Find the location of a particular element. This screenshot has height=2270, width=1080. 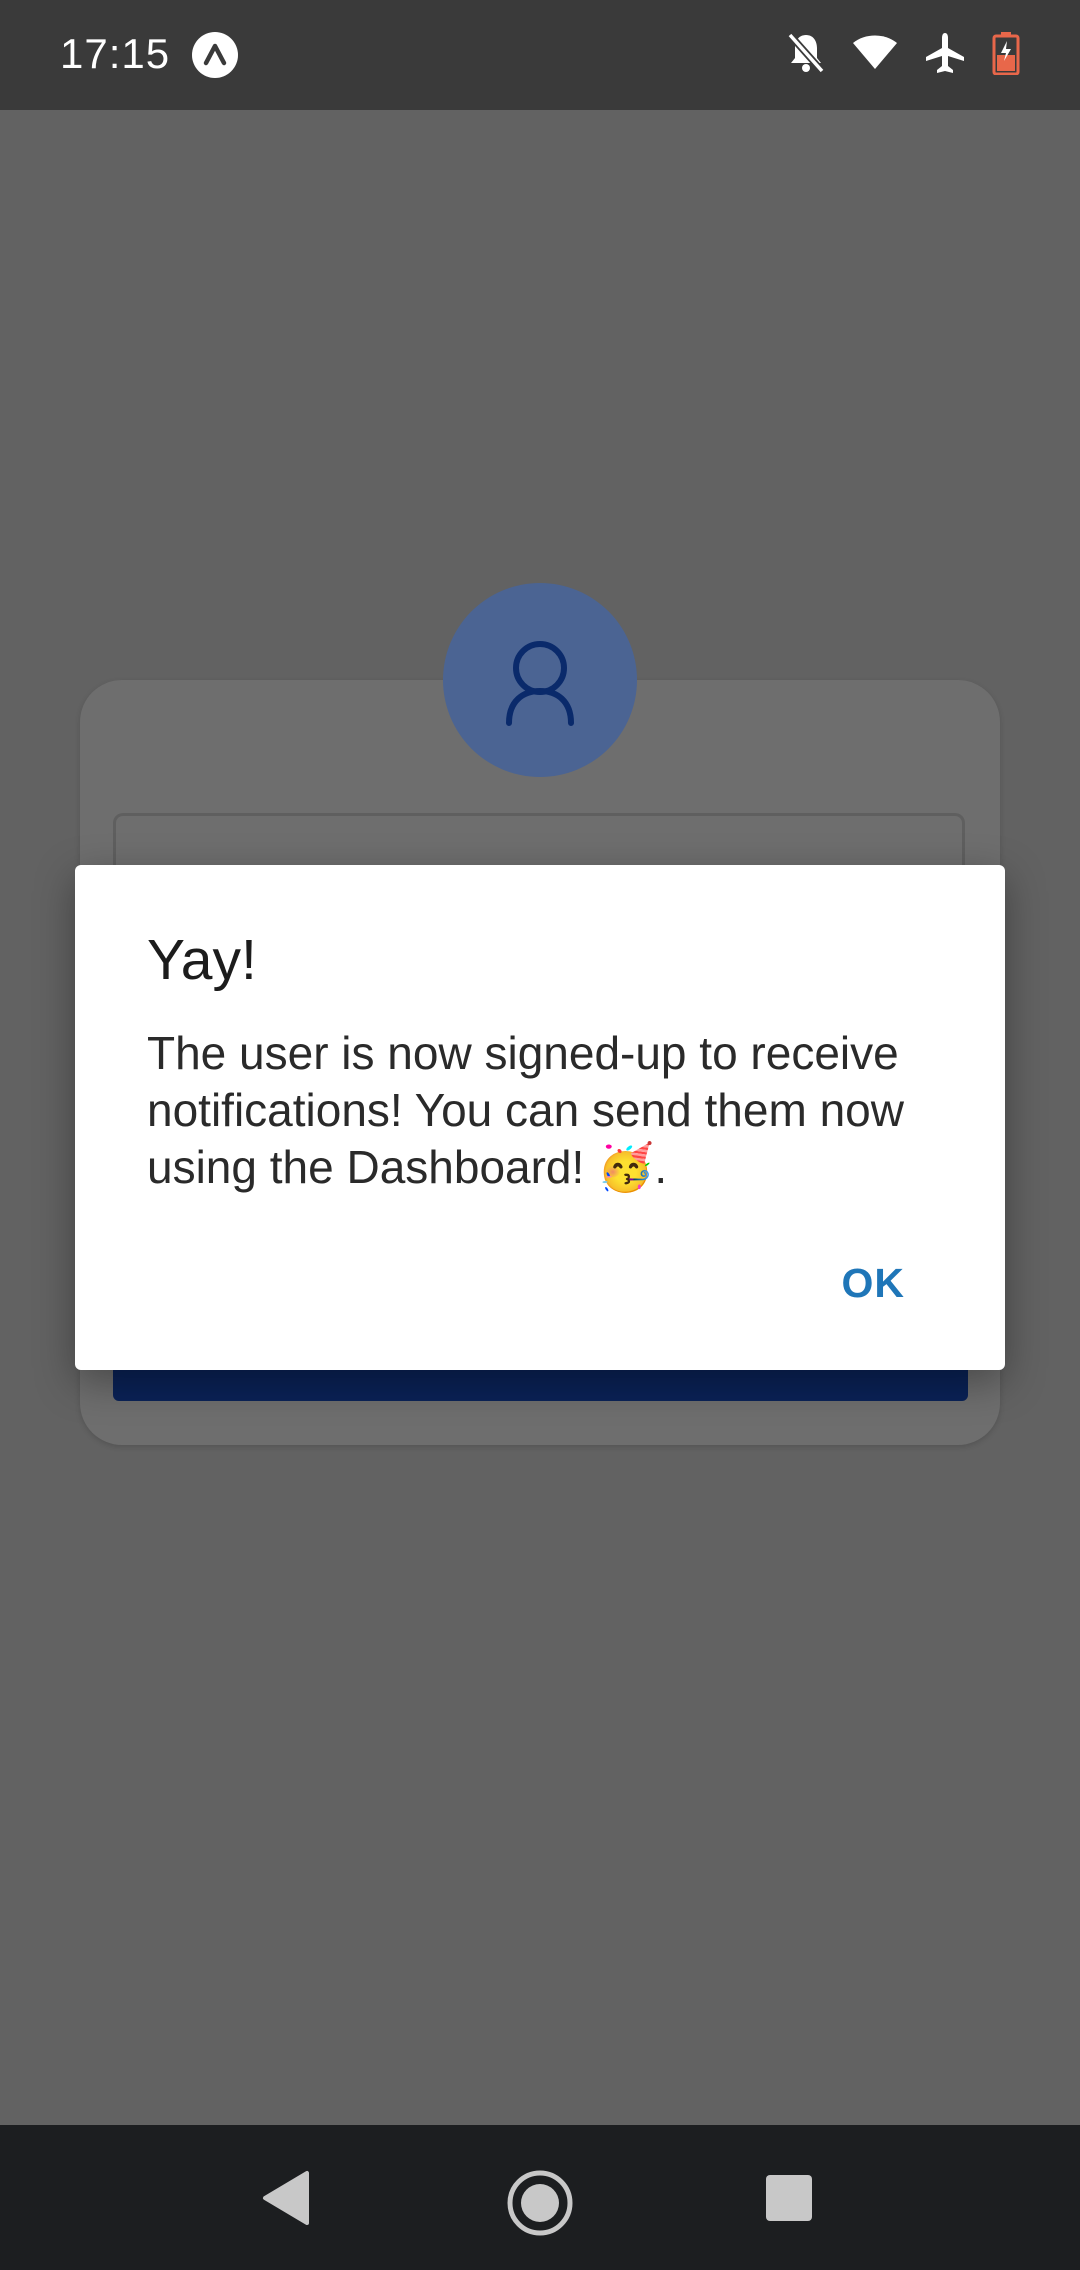

avatar is located at coordinates (540, 680).